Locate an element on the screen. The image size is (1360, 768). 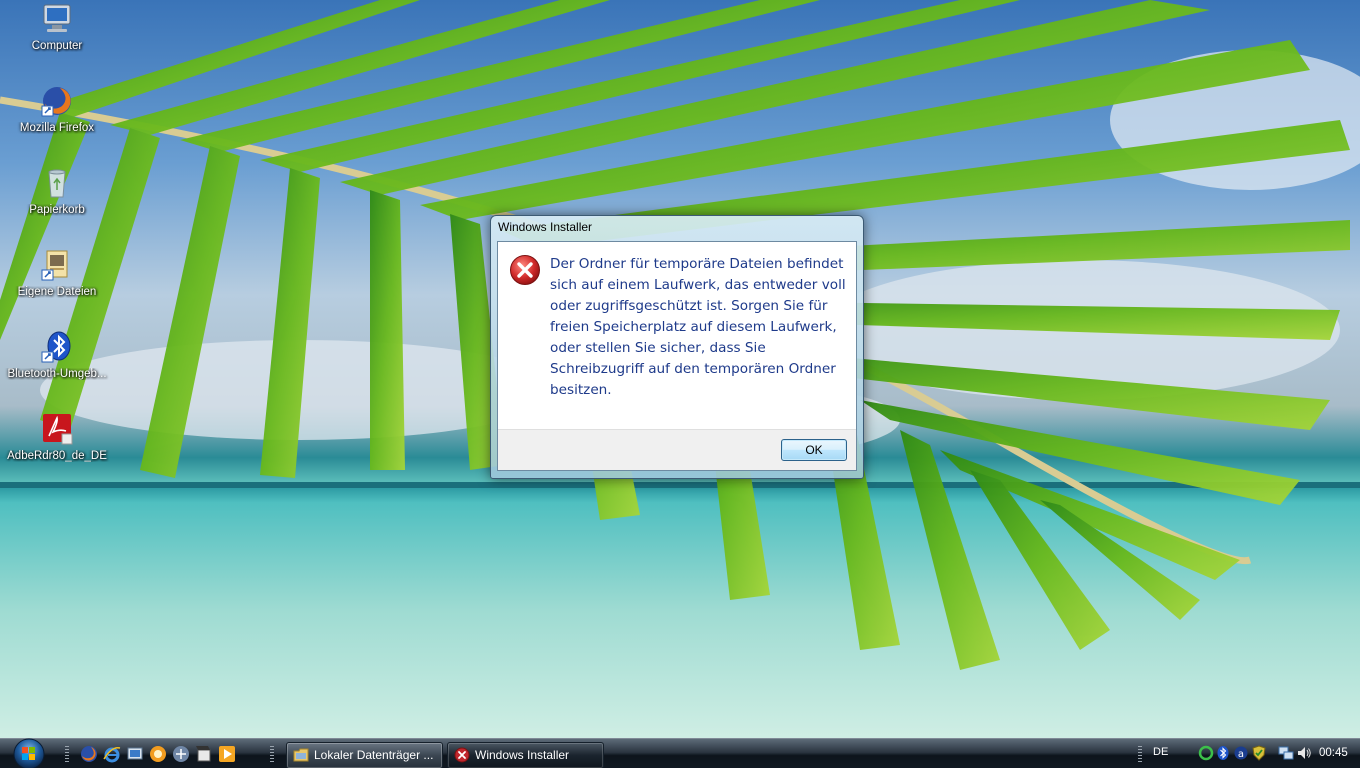
svg-text: a is located at coordinates (1241, 754).